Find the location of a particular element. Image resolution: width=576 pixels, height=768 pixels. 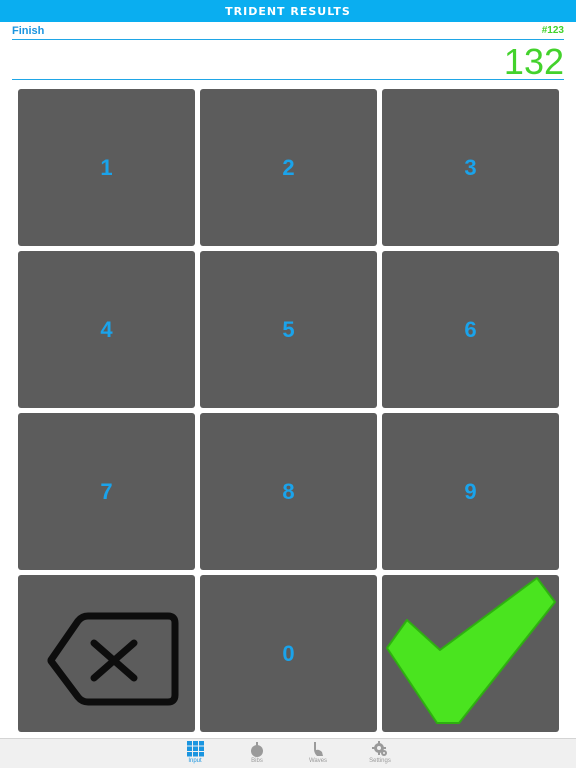

grid-icon is located at coordinates (195, 749).